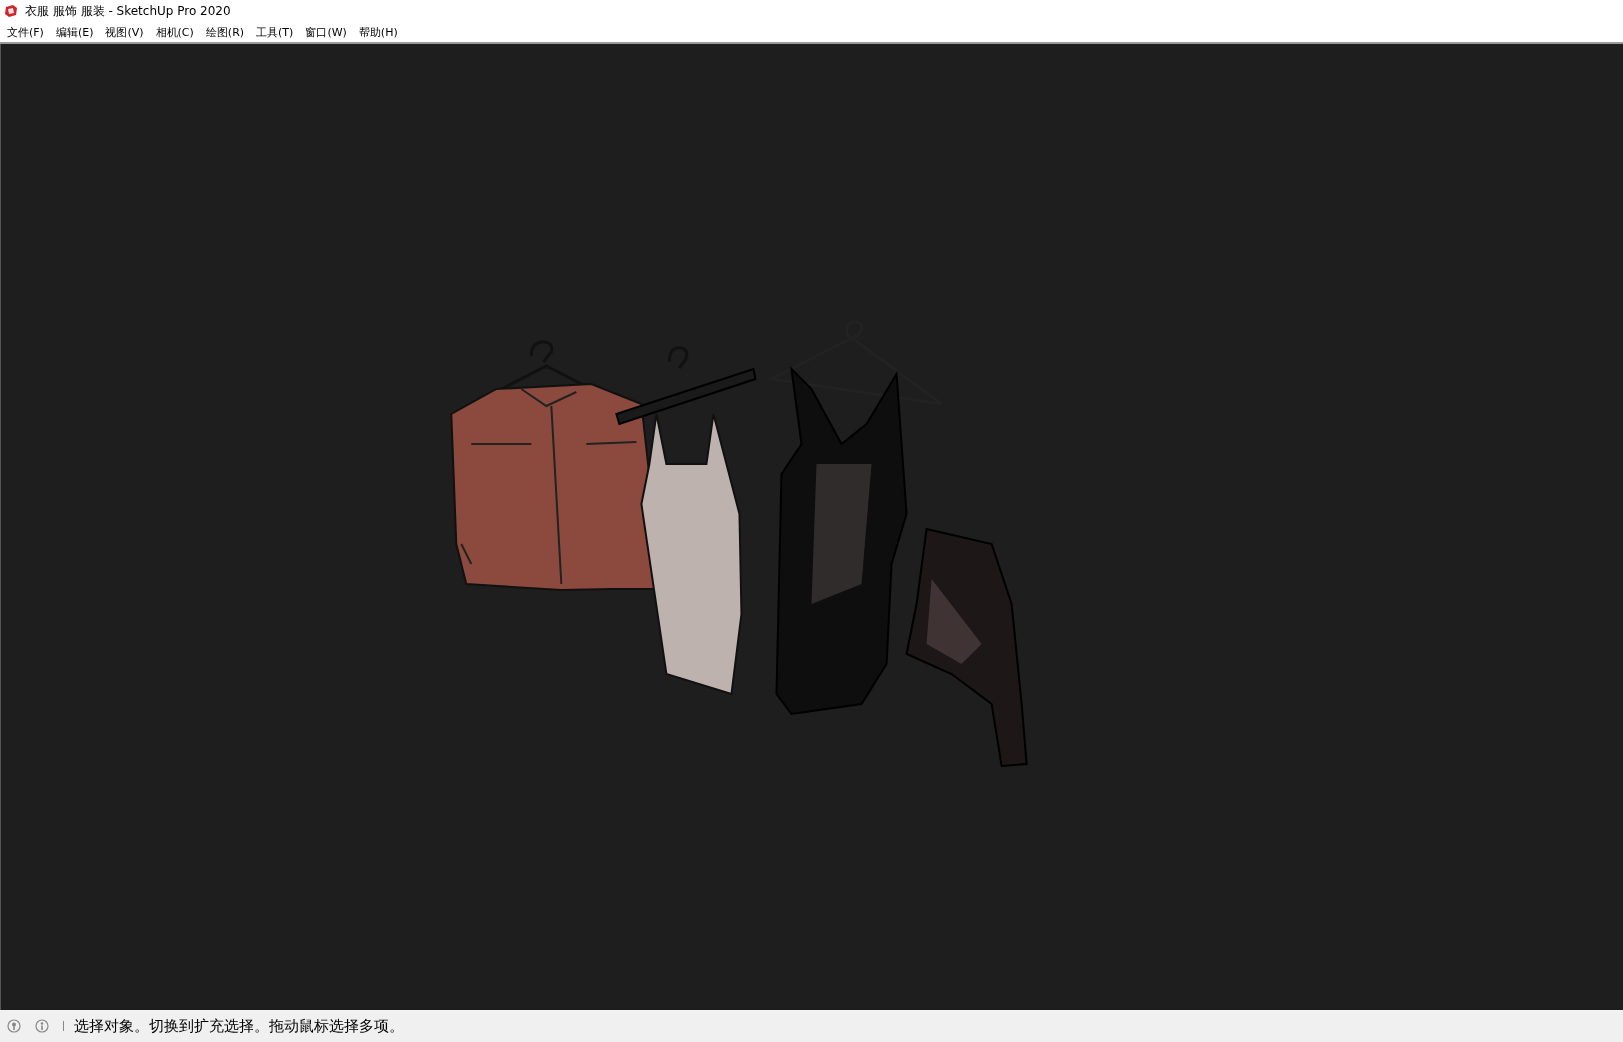 The image size is (1623, 1042). What do you see at coordinates (326, 32) in the screenshot?
I see `menu-item: 窗口(W)` at bounding box center [326, 32].